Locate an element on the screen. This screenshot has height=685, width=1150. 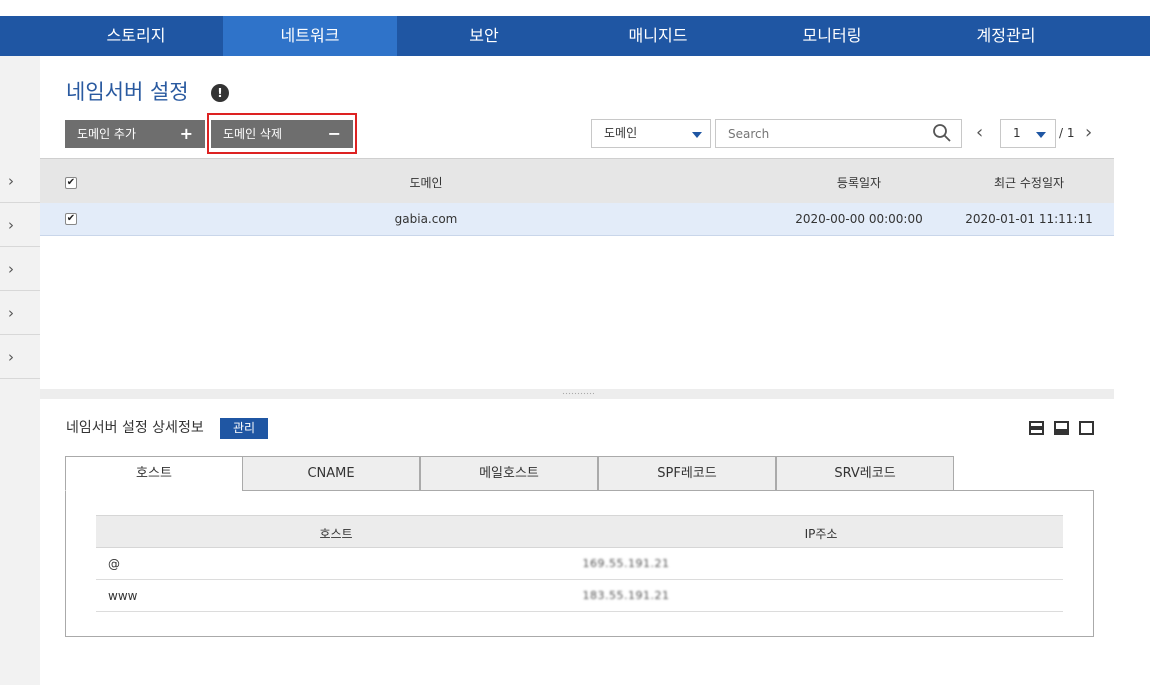
column-host: 호스트 is located at coordinates (336, 534).